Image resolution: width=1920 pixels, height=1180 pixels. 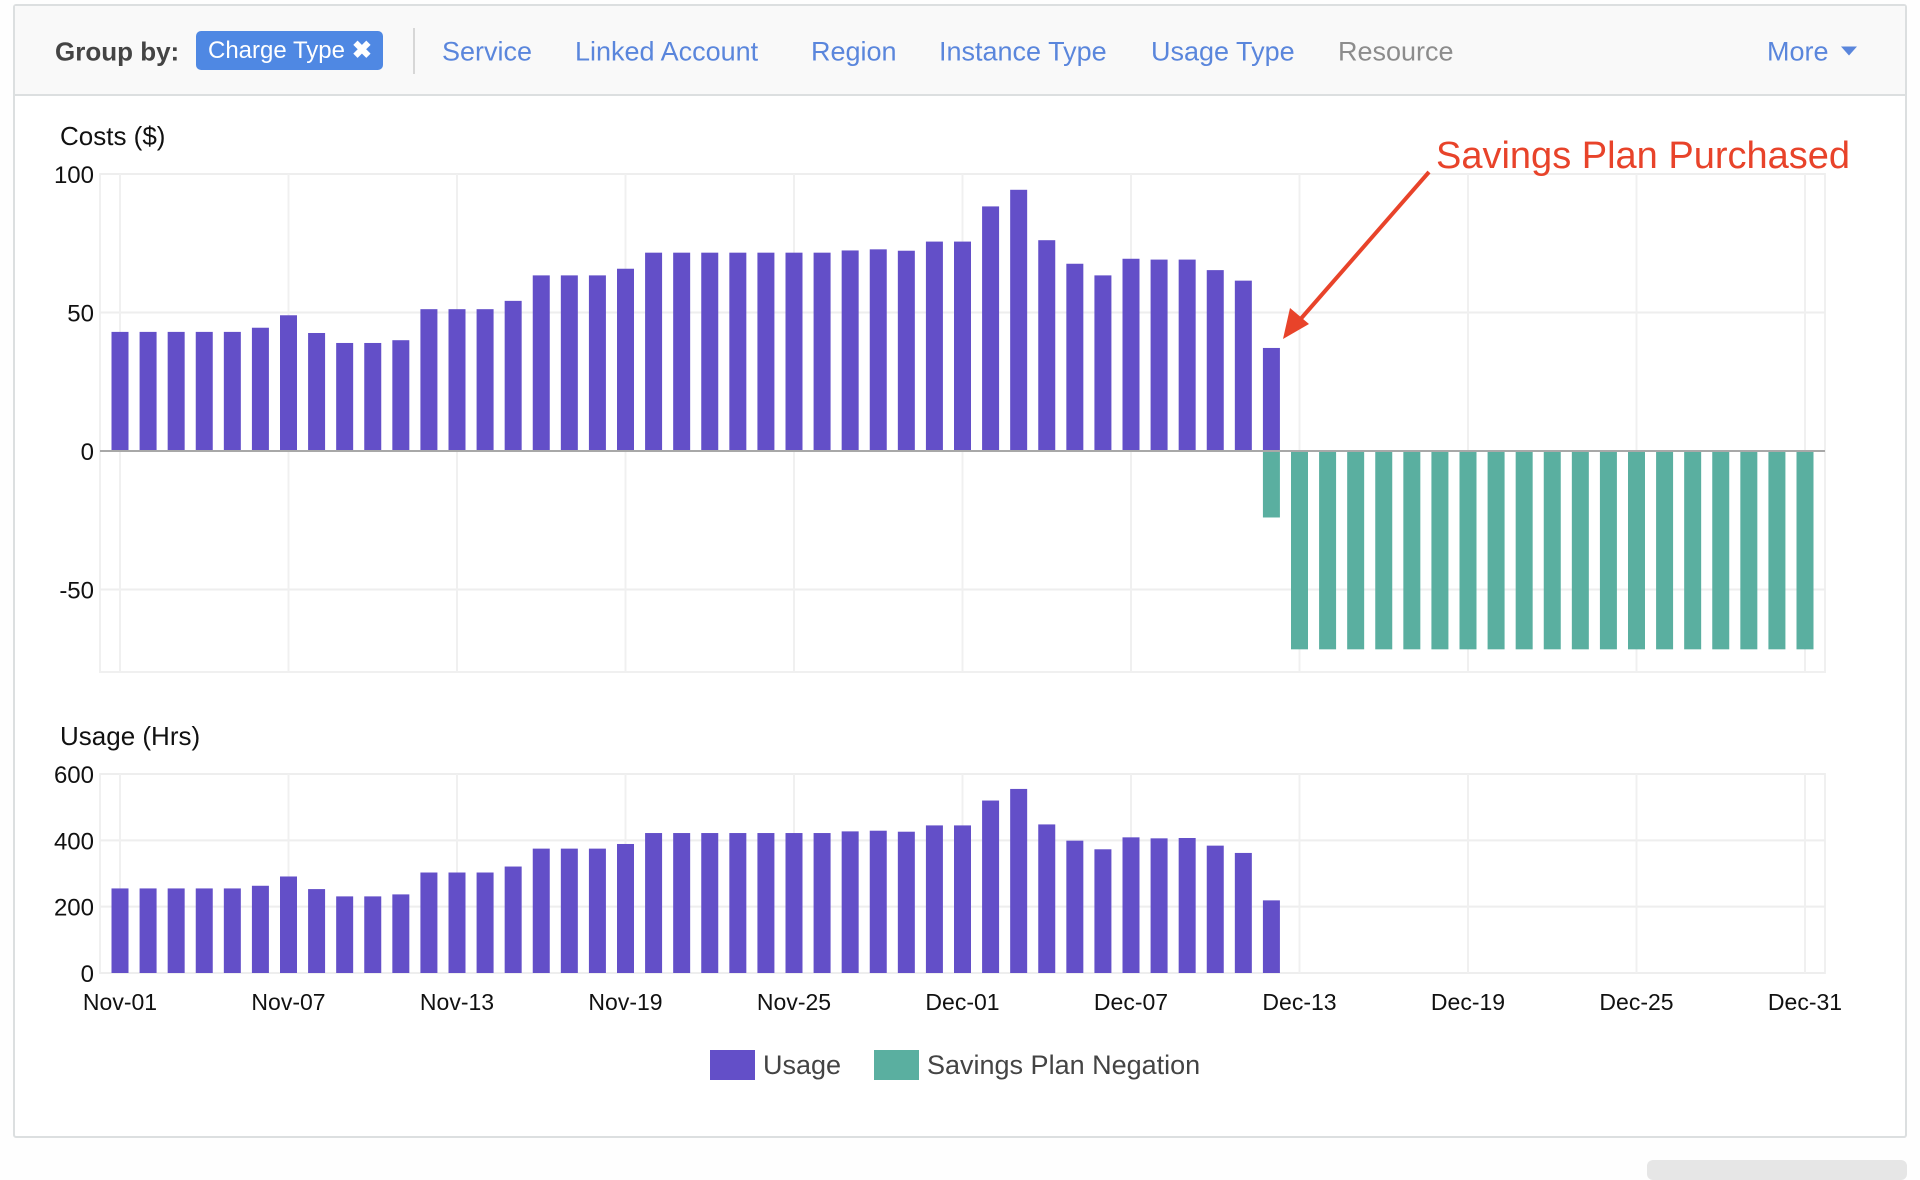 I want to click on footer-button, so click(x=1777, y=1170).